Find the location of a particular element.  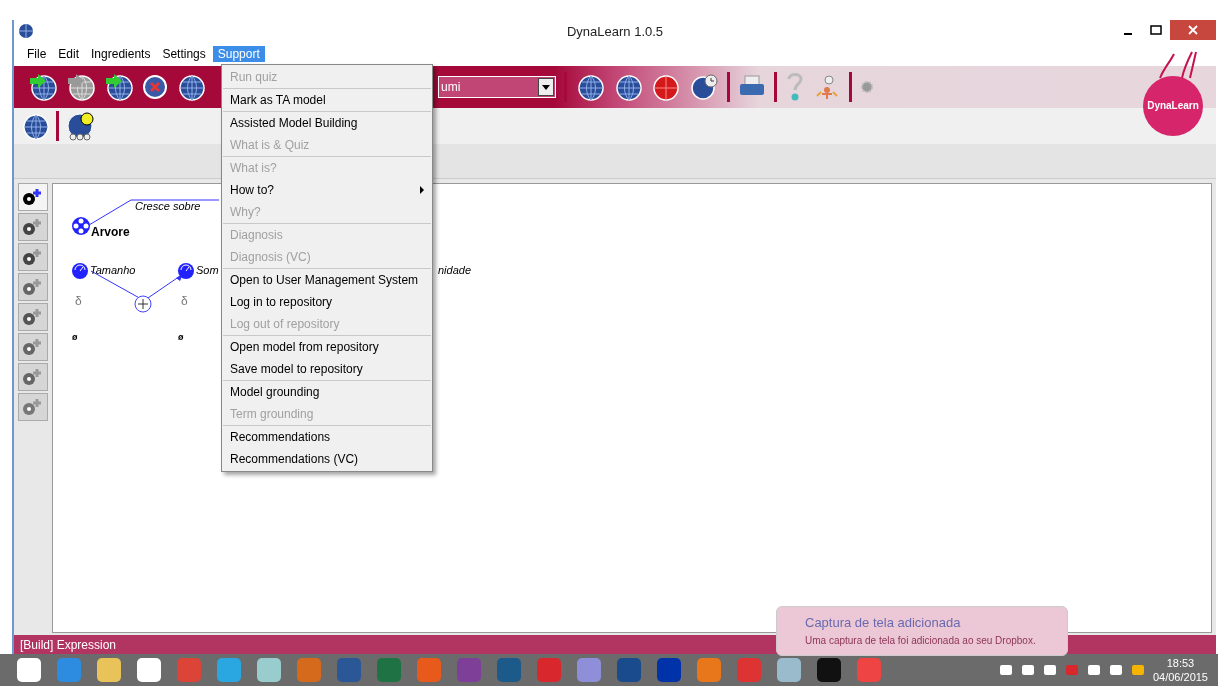

caret-down-icon is located at coordinates (546, 87).